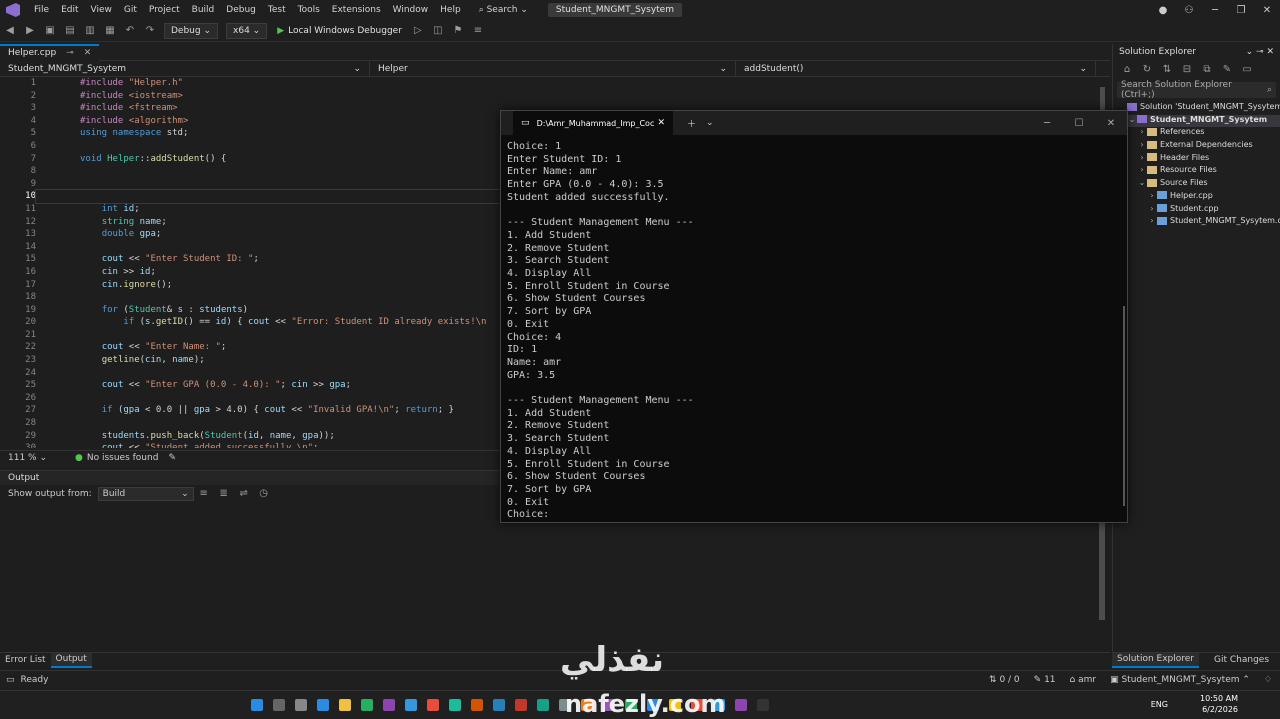 The image size is (1280, 719). I want to click on solution-search-input: Search Solution Explorer (Ctrl+;) ⌕, so click(1196, 90).